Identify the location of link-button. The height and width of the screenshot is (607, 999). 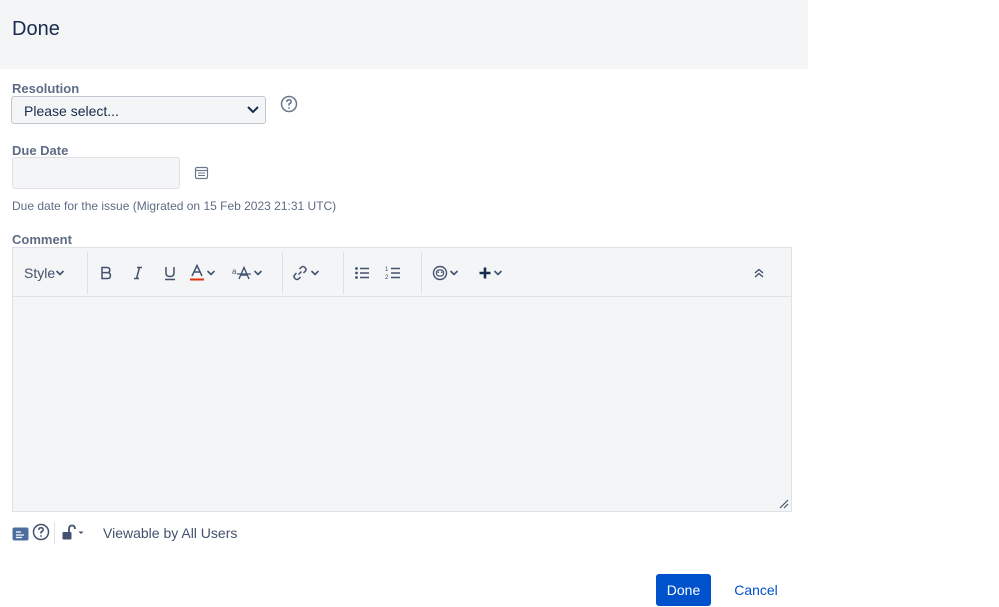
(306, 273).